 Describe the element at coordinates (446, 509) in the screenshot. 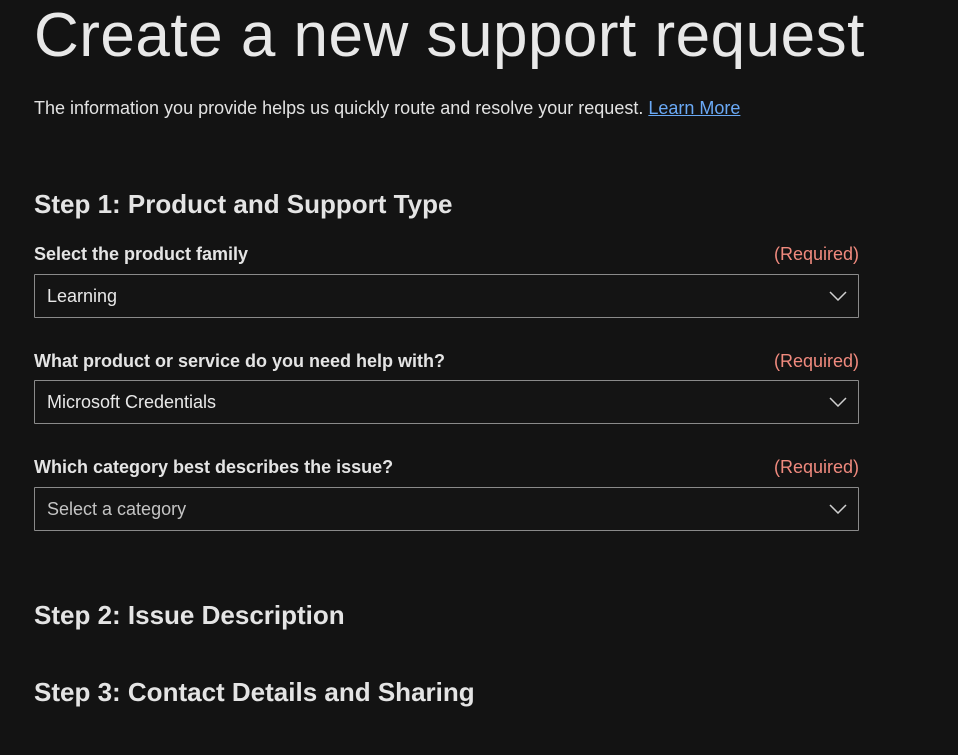

I see `category-select: Select a category` at that location.